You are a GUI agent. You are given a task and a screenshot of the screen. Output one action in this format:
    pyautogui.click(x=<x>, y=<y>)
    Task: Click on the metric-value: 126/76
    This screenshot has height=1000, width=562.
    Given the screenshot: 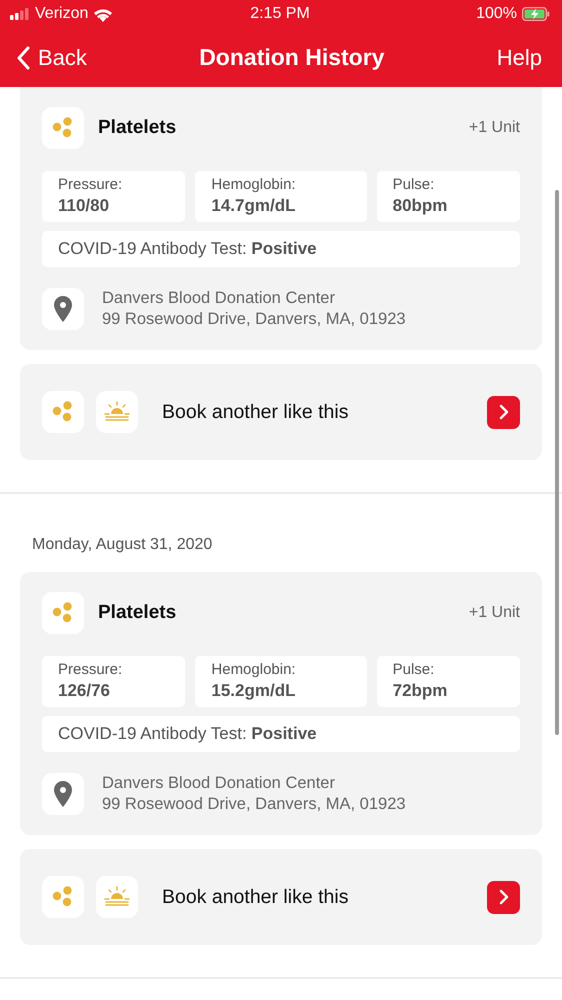 What is the action you would take?
    pyautogui.click(x=84, y=691)
    